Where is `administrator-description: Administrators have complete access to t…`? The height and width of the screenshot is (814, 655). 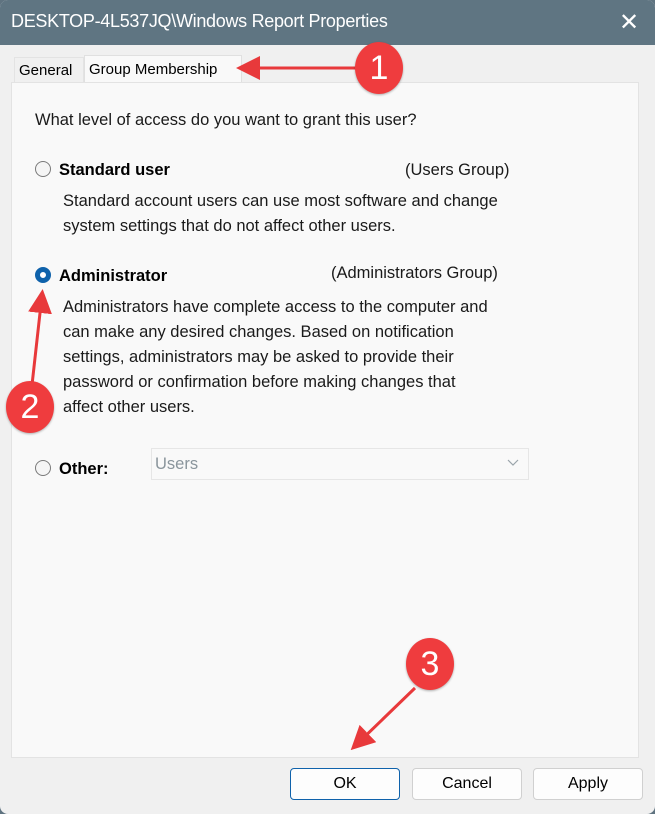 administrator-description: Administrators have complete access to t… is located at coordinates (275, 357).